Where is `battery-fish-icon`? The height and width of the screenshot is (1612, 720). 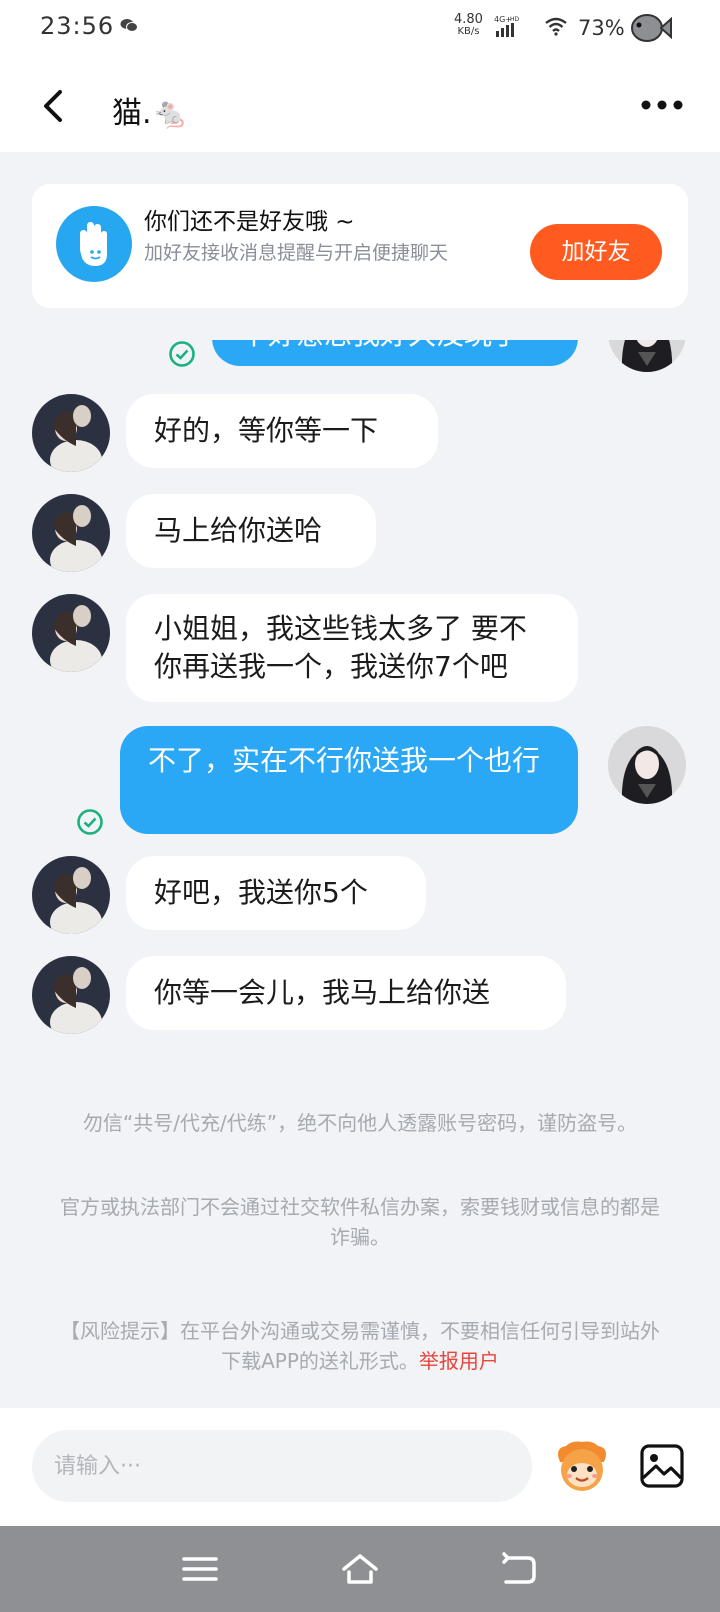
battery-fish-icon is located at coordinates (651, 28).